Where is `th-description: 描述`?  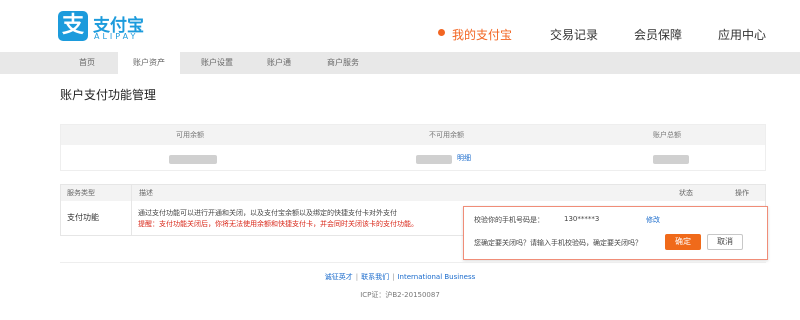
th-description: 描述 is located at coordinates (146, 193).